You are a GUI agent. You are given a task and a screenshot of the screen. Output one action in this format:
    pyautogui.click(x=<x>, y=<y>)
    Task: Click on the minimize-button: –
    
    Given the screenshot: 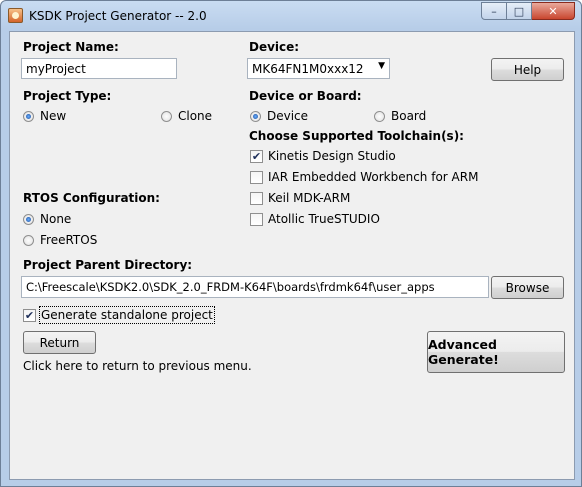 What is the action you would take?
    pyautogui.click(x=494, y=11)
    